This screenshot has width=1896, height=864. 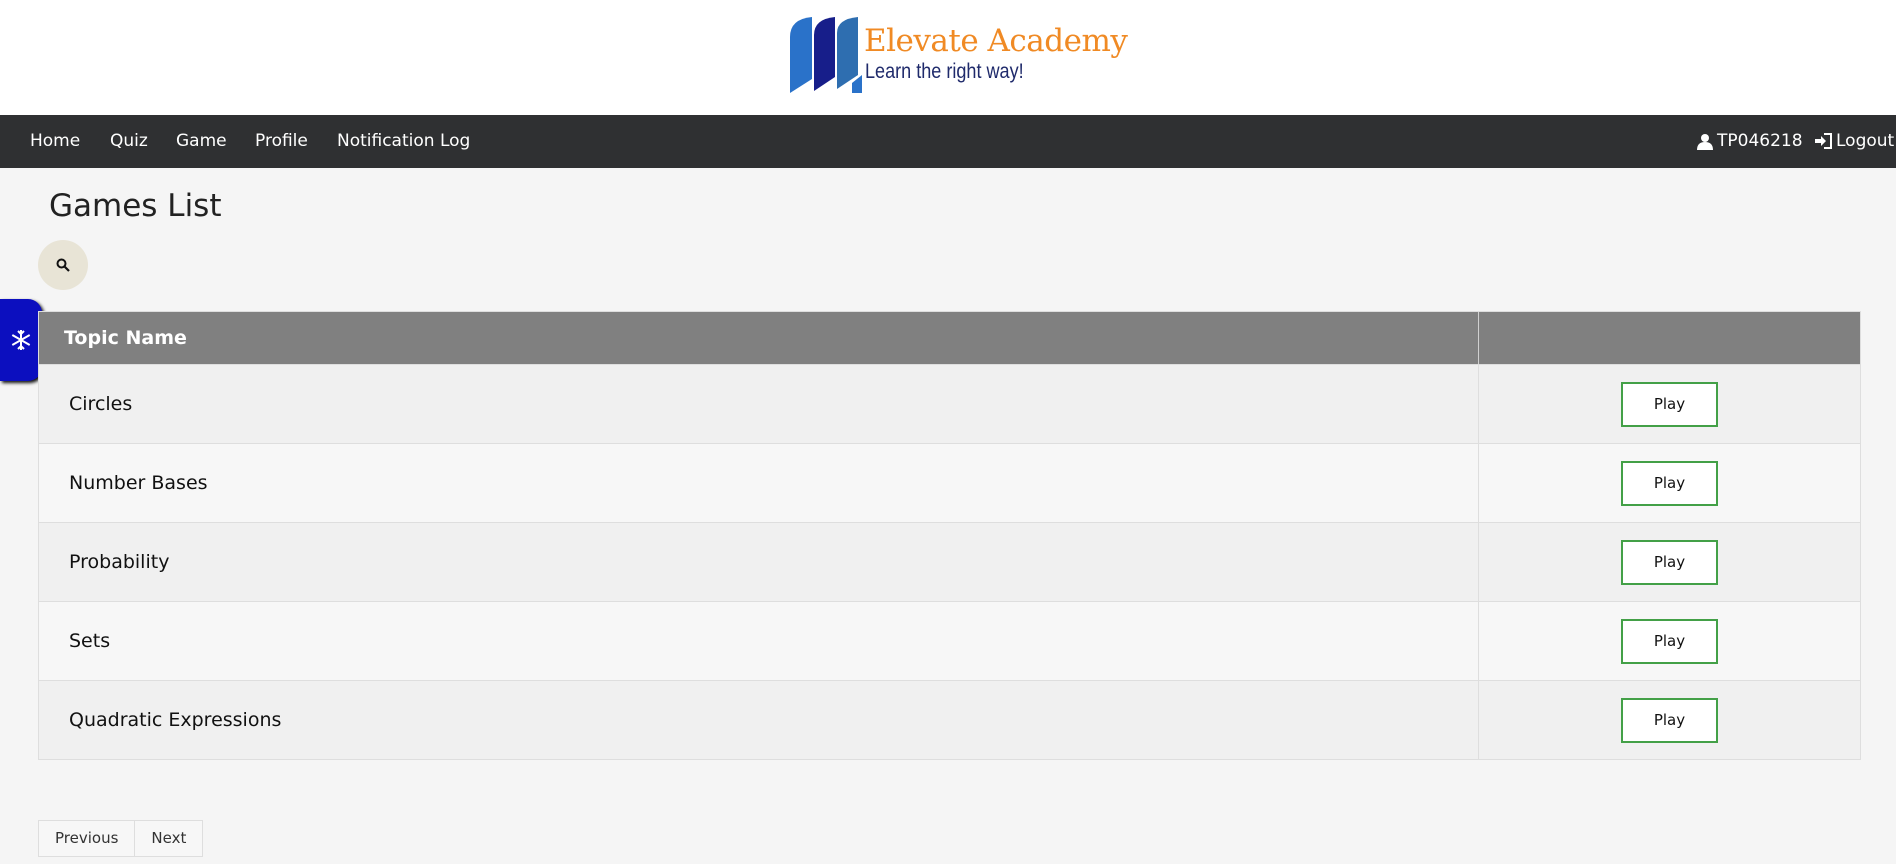 I want to click on brand-logo: Elevate Academy Learn the right way!, so click(x=959, y=56).